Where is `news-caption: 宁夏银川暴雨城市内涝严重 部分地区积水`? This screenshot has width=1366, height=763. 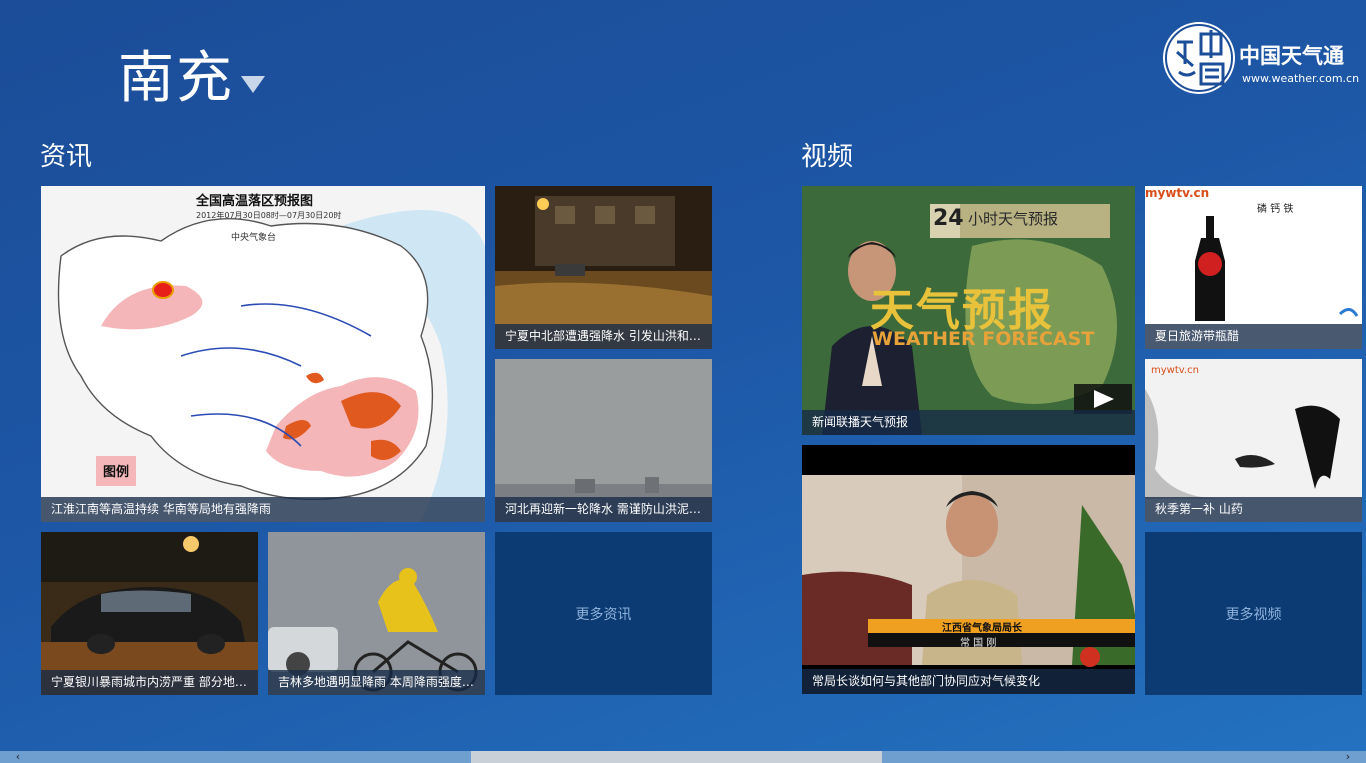
news-caption: 宁夏银川暴雨城市内涝严重 部分地区积水 is located at coordinates (149, 682).